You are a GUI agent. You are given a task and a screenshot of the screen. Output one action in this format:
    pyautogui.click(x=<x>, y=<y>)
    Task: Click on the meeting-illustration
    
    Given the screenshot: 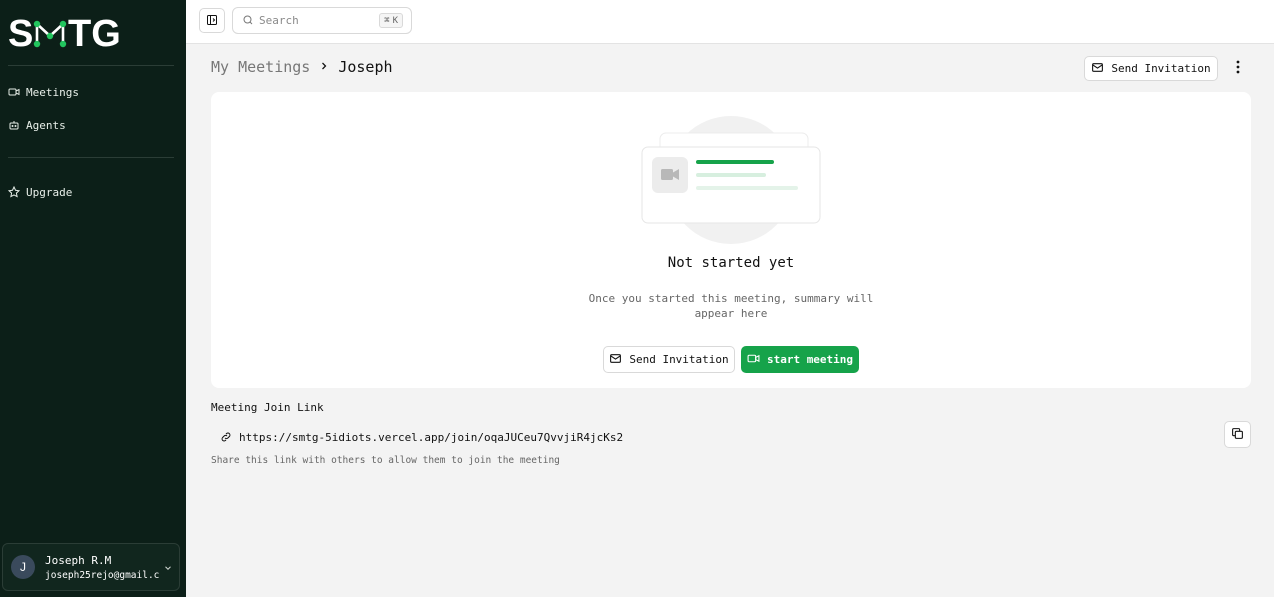 What is the action you would take?
    pyautogui.click(x=731, y=180)
    